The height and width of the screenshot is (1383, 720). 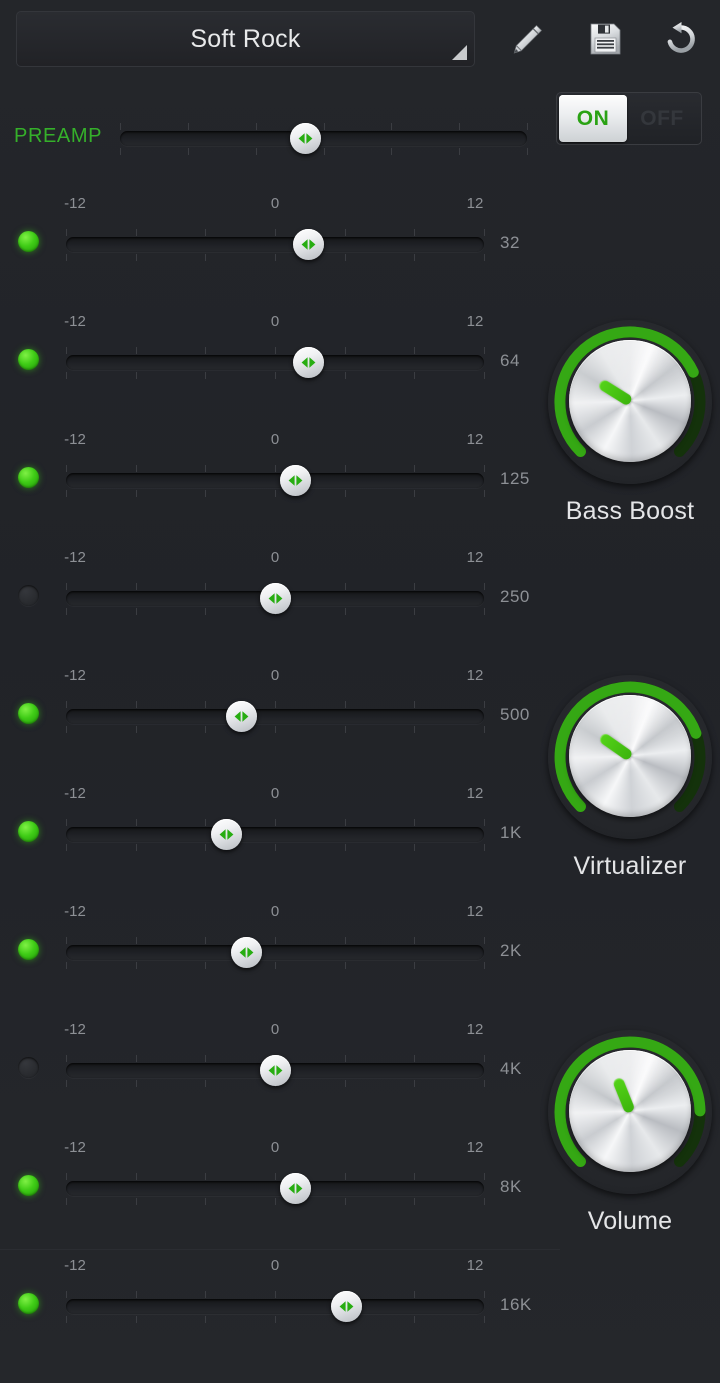 I want to click on preset-dropdown: Soft Rock, so click(x=245, y=39).